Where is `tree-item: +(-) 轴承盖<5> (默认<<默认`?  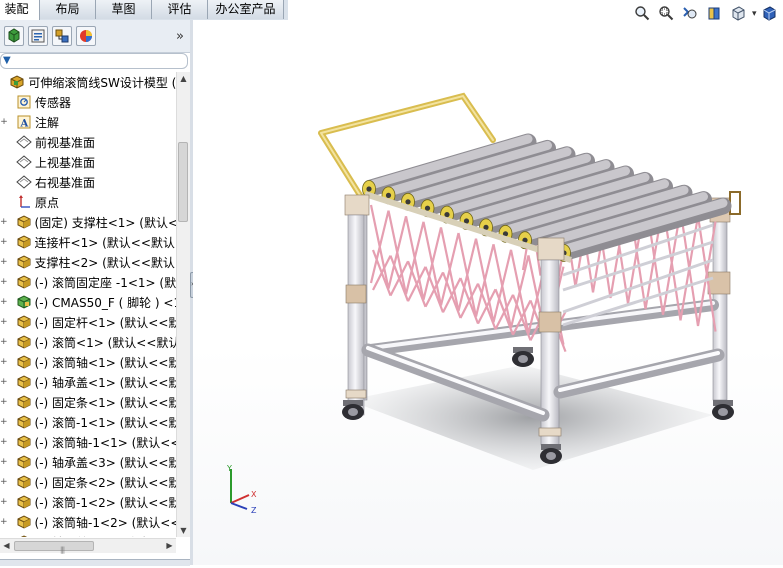
tree-item: +(-) 轴承盖<5> (默认<<默认 is located at coordinates (88, 534).